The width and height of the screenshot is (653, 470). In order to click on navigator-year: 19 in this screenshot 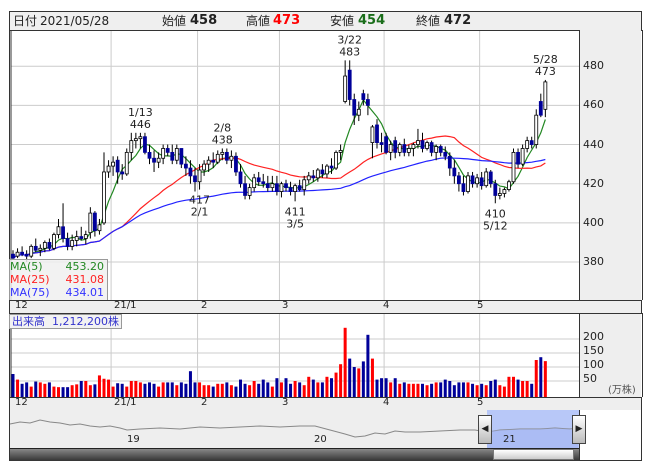, I will do `click(133, 439)`.